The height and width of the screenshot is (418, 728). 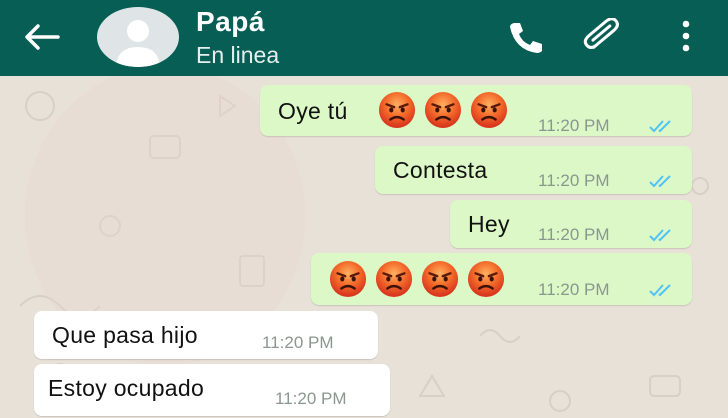 I want to click on message-bubble-outgoing: Contesta 11:20 PM, so click(x=533, y=170).